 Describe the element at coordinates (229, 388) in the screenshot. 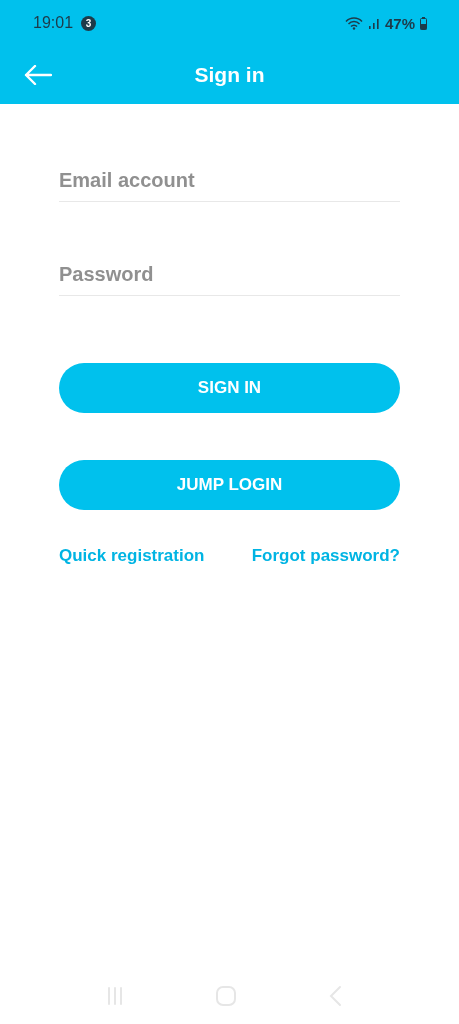

I see `sign-in-button: SIGN IN` at that location.